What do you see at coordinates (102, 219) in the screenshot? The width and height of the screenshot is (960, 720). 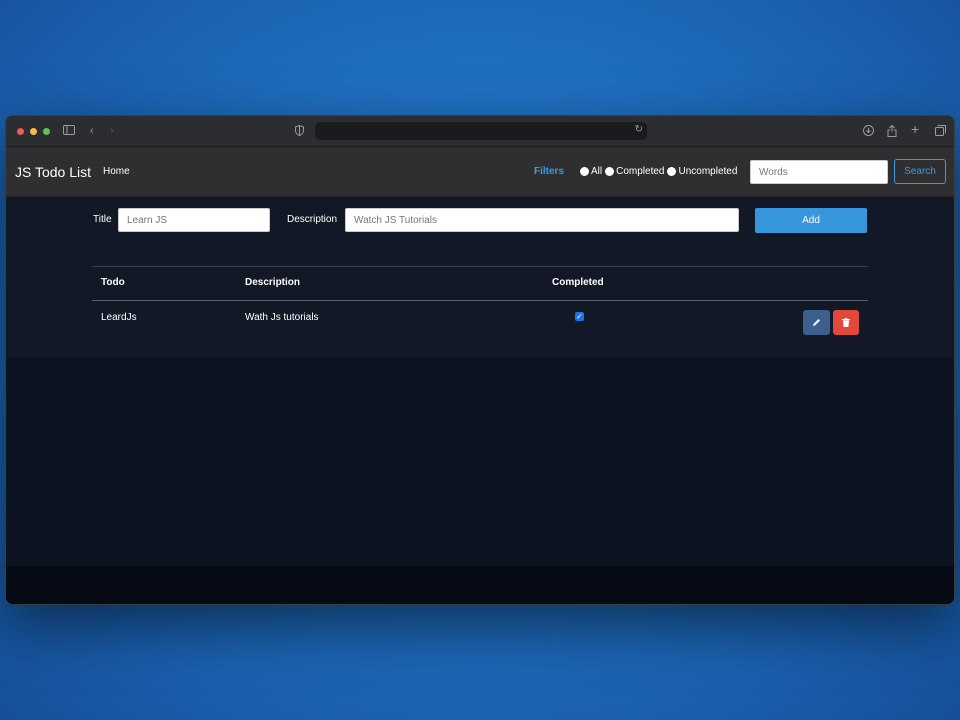 I see `title-label: Title` at bounding box center [102, 219].